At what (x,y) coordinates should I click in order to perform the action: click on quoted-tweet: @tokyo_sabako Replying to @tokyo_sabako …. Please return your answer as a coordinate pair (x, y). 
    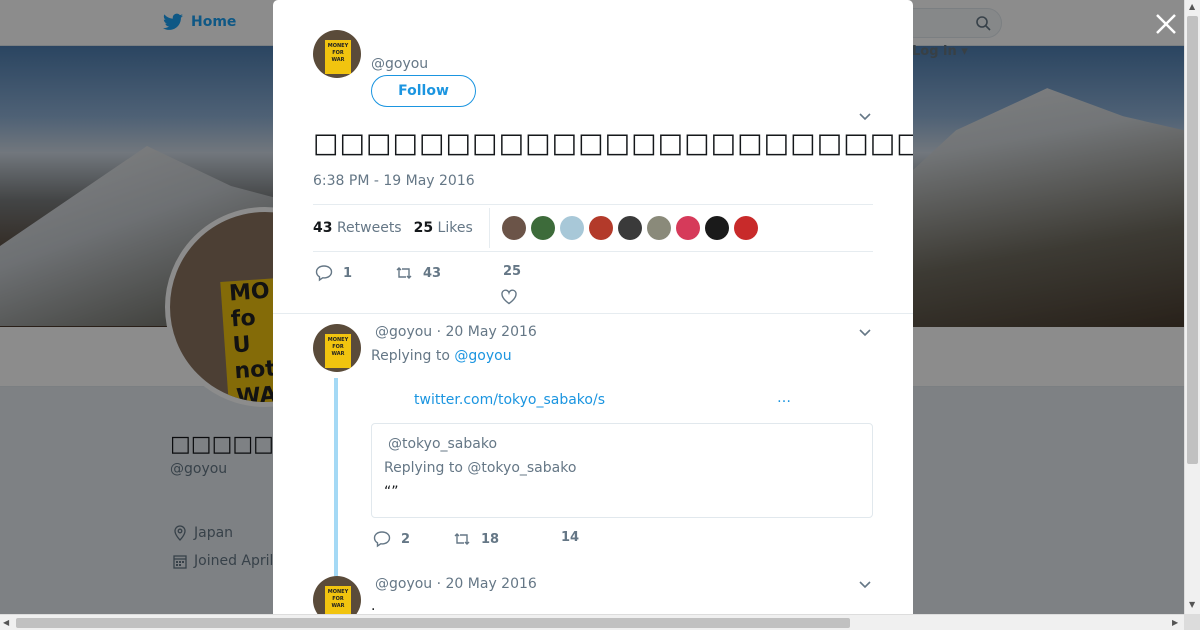
    Looking at the image, I should click on (622, 470).